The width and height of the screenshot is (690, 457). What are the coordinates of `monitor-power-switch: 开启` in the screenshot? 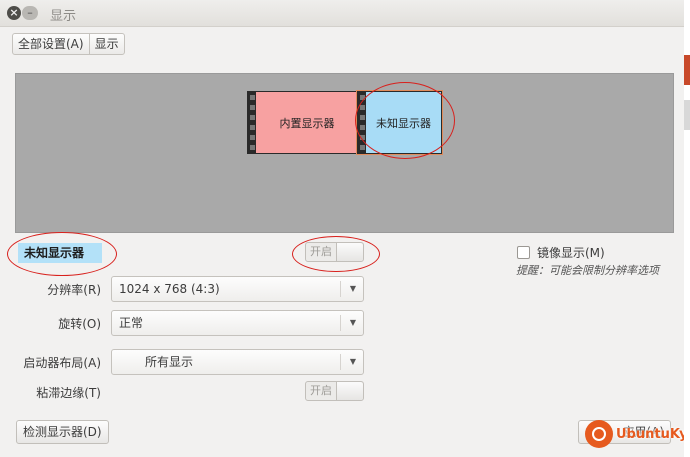 It's located at (334, 252).